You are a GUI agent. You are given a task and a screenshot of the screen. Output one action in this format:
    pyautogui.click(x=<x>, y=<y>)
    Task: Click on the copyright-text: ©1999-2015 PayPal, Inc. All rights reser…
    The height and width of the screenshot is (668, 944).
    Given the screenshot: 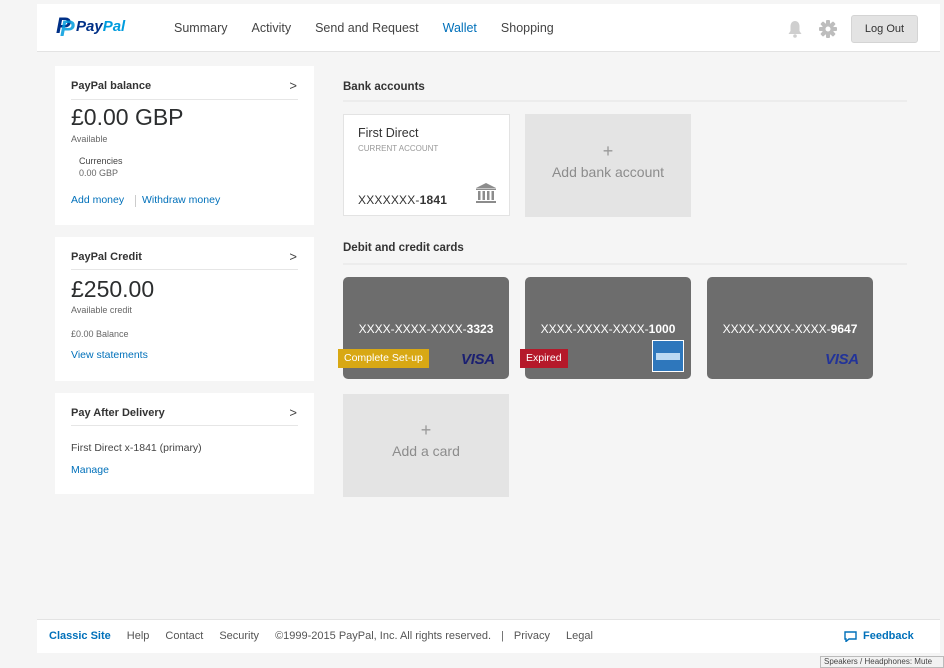 What is the action you would take?
    pyautogui.click(x=383, y=636)
    